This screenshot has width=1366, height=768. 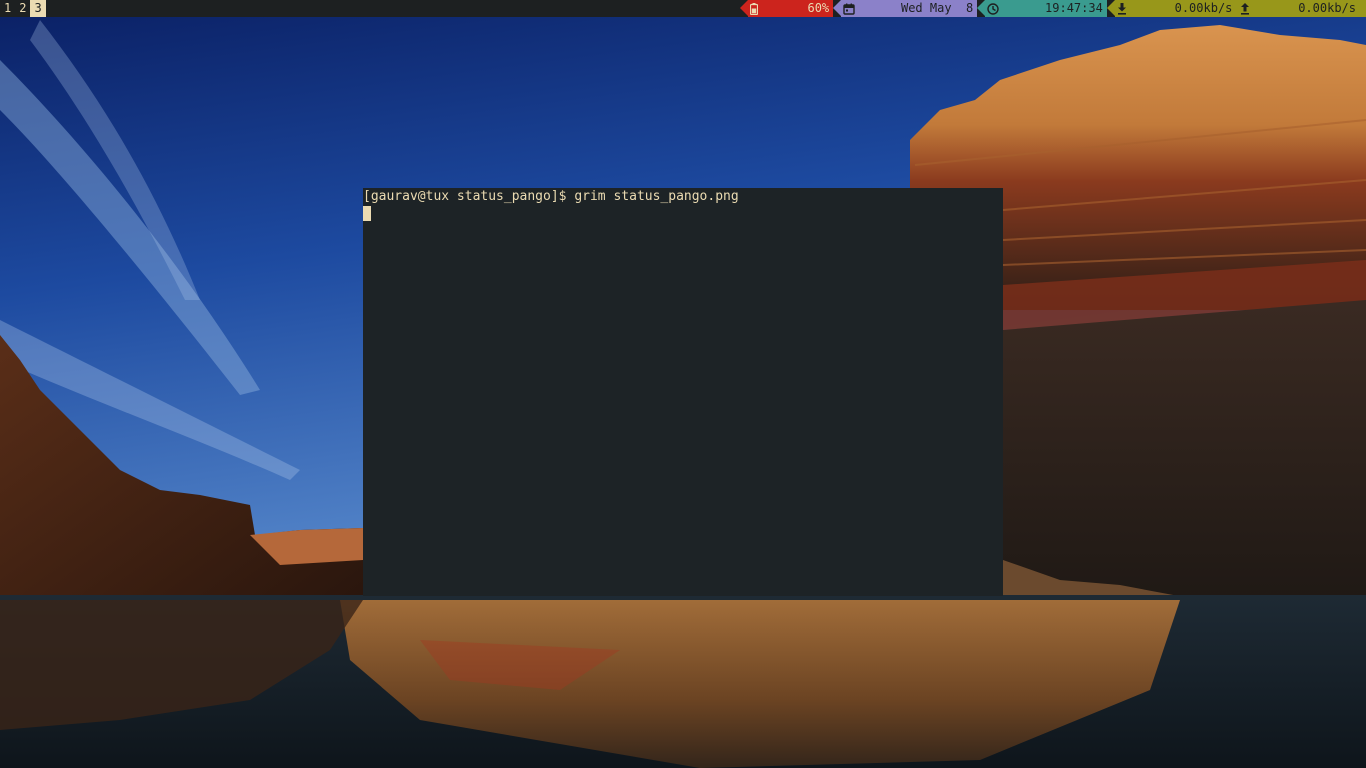 I want to click on network-block: 0.00kb/s 0.00kb/s, so click(x=1236, y=8).